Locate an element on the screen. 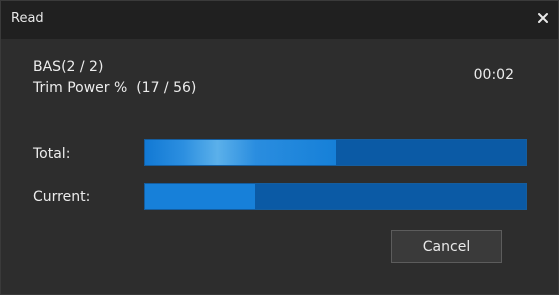 This screenshot has width=559, height=295. elapsed-time: 00:02 is located at coordinates (493, 75).